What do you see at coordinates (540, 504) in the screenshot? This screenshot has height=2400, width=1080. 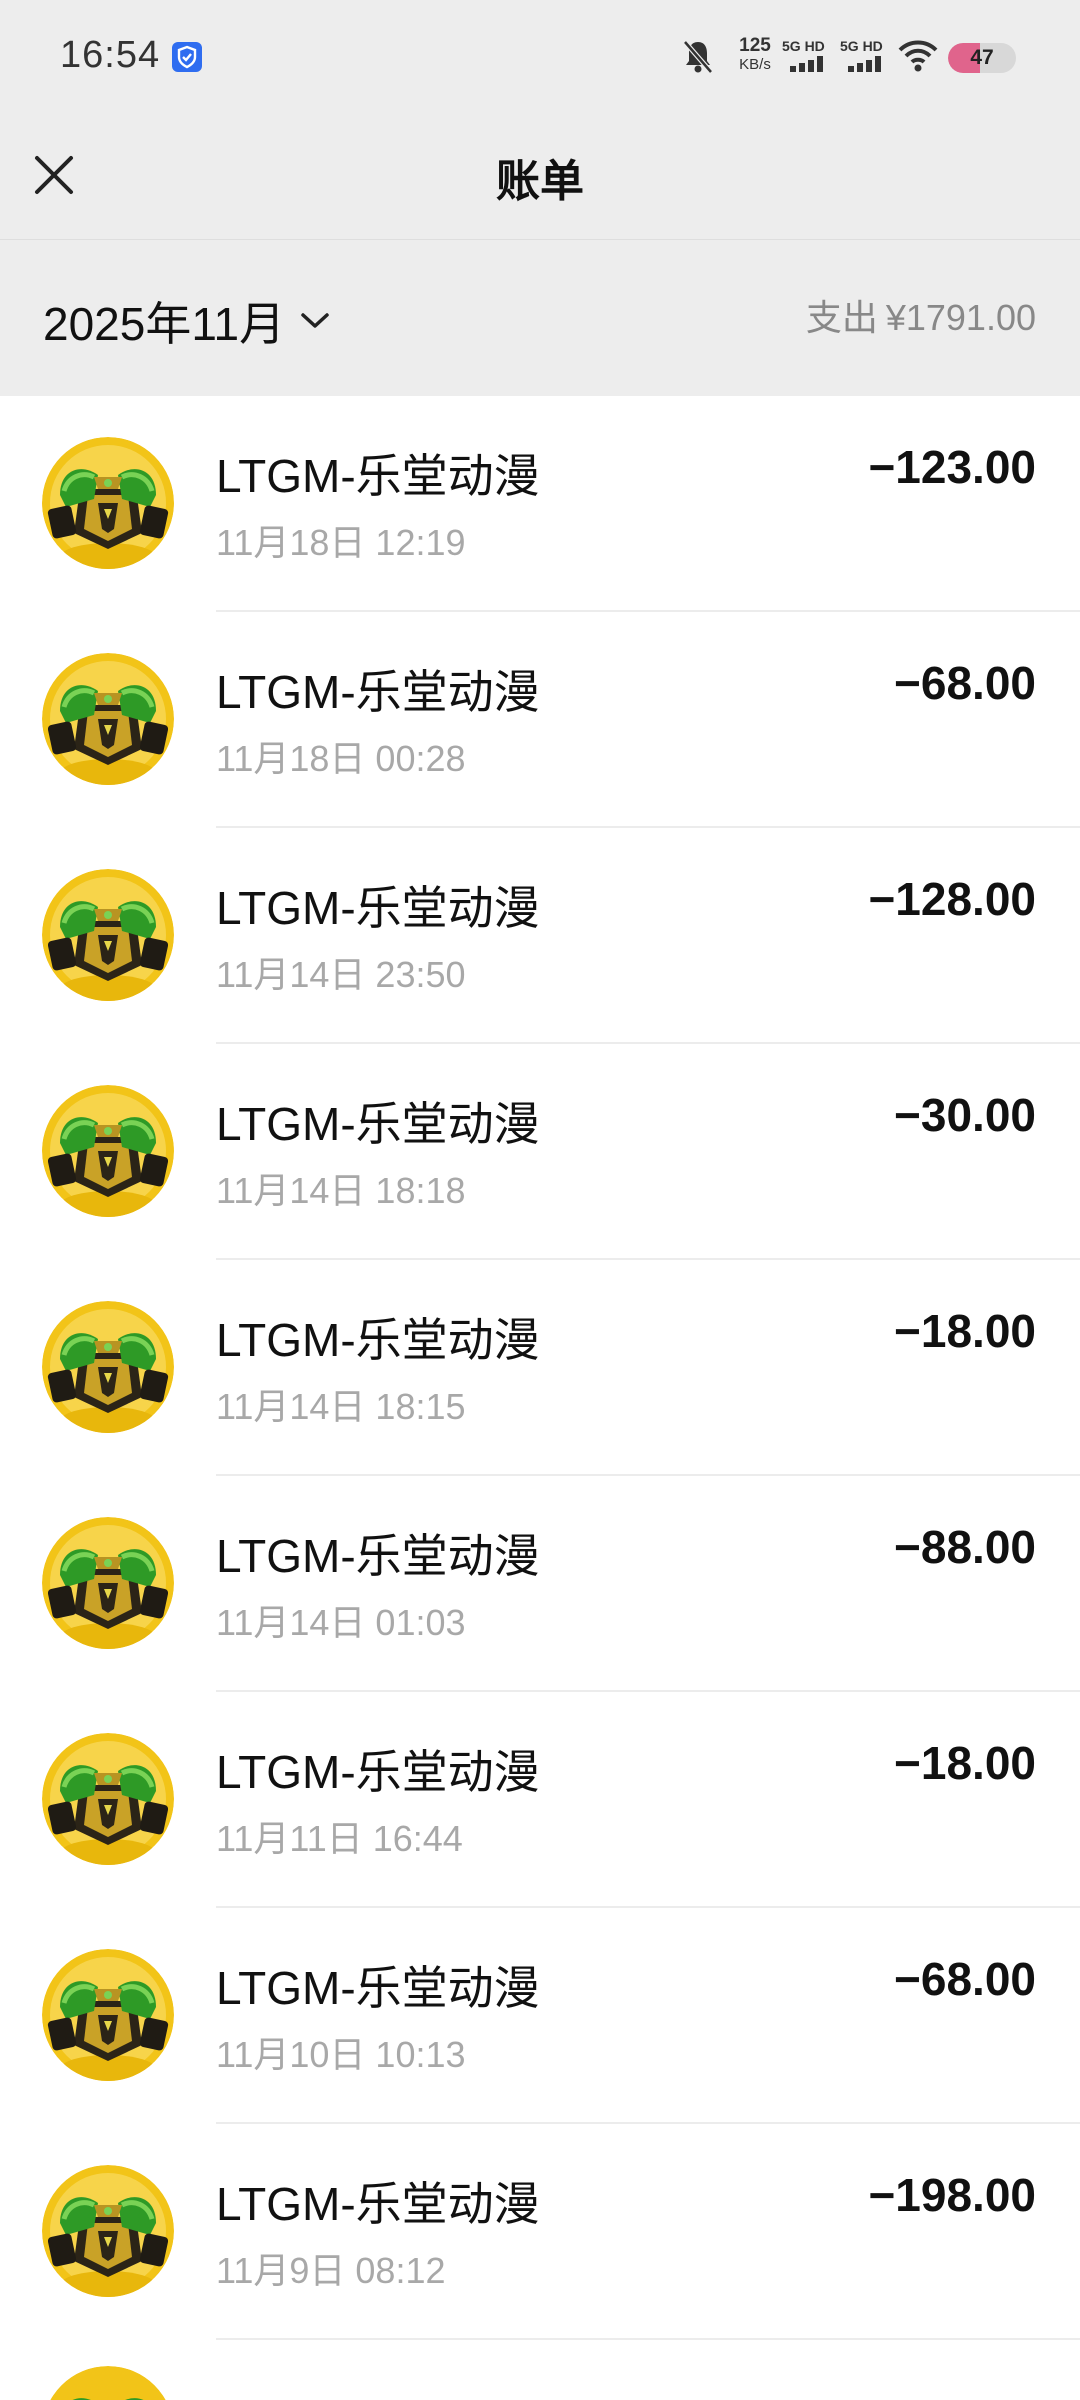 I see `transaction-row: LTGM-乐堂动漫 11月18日 12:19 −123.00` at bounding box center [540, 504].